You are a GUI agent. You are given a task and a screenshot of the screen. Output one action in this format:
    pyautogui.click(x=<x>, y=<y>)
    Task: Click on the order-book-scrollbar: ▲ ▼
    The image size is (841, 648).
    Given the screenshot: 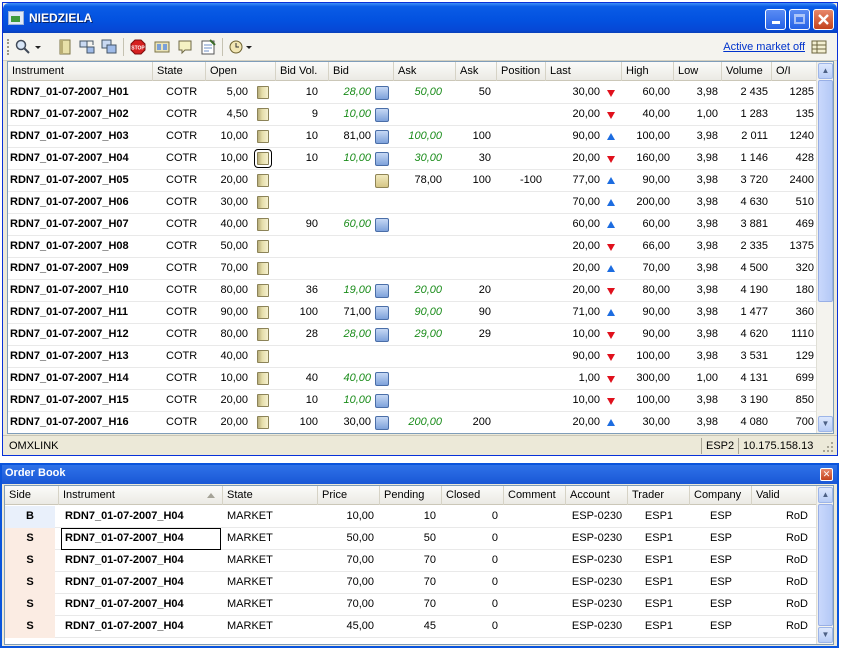 What is the action you would take?
    pyautogui.click(x=824, y=565)
    